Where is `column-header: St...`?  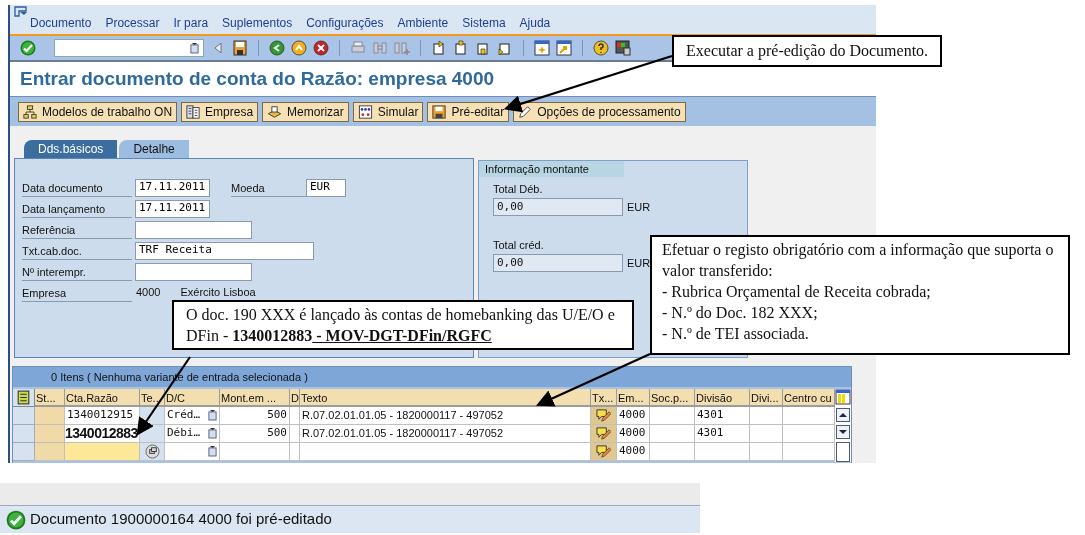 column-header: St... is located at coordinates (50, 398).